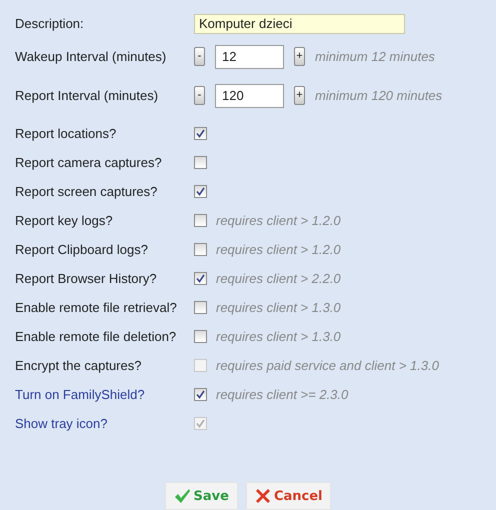 The image size is (496, 510). I want to click on option-label: Report Browser History?, so click(86, 278).